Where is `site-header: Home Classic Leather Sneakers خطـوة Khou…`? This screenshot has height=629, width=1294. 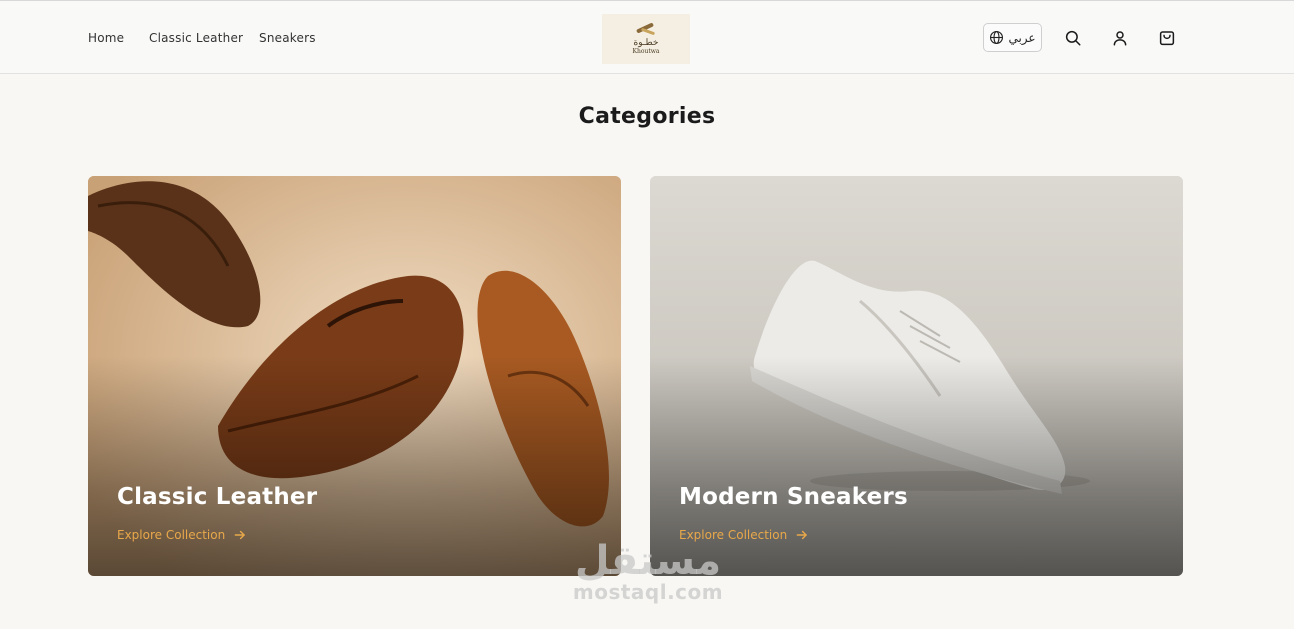 site-header: Home Classic Leather Sneakers خطـوة Khou… is located at coordinates (647, 37).